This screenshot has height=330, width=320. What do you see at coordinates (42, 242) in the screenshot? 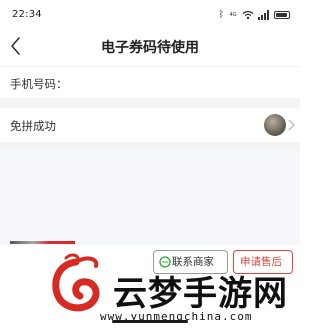
I see `image-strip` at bounding box center [42, 242].